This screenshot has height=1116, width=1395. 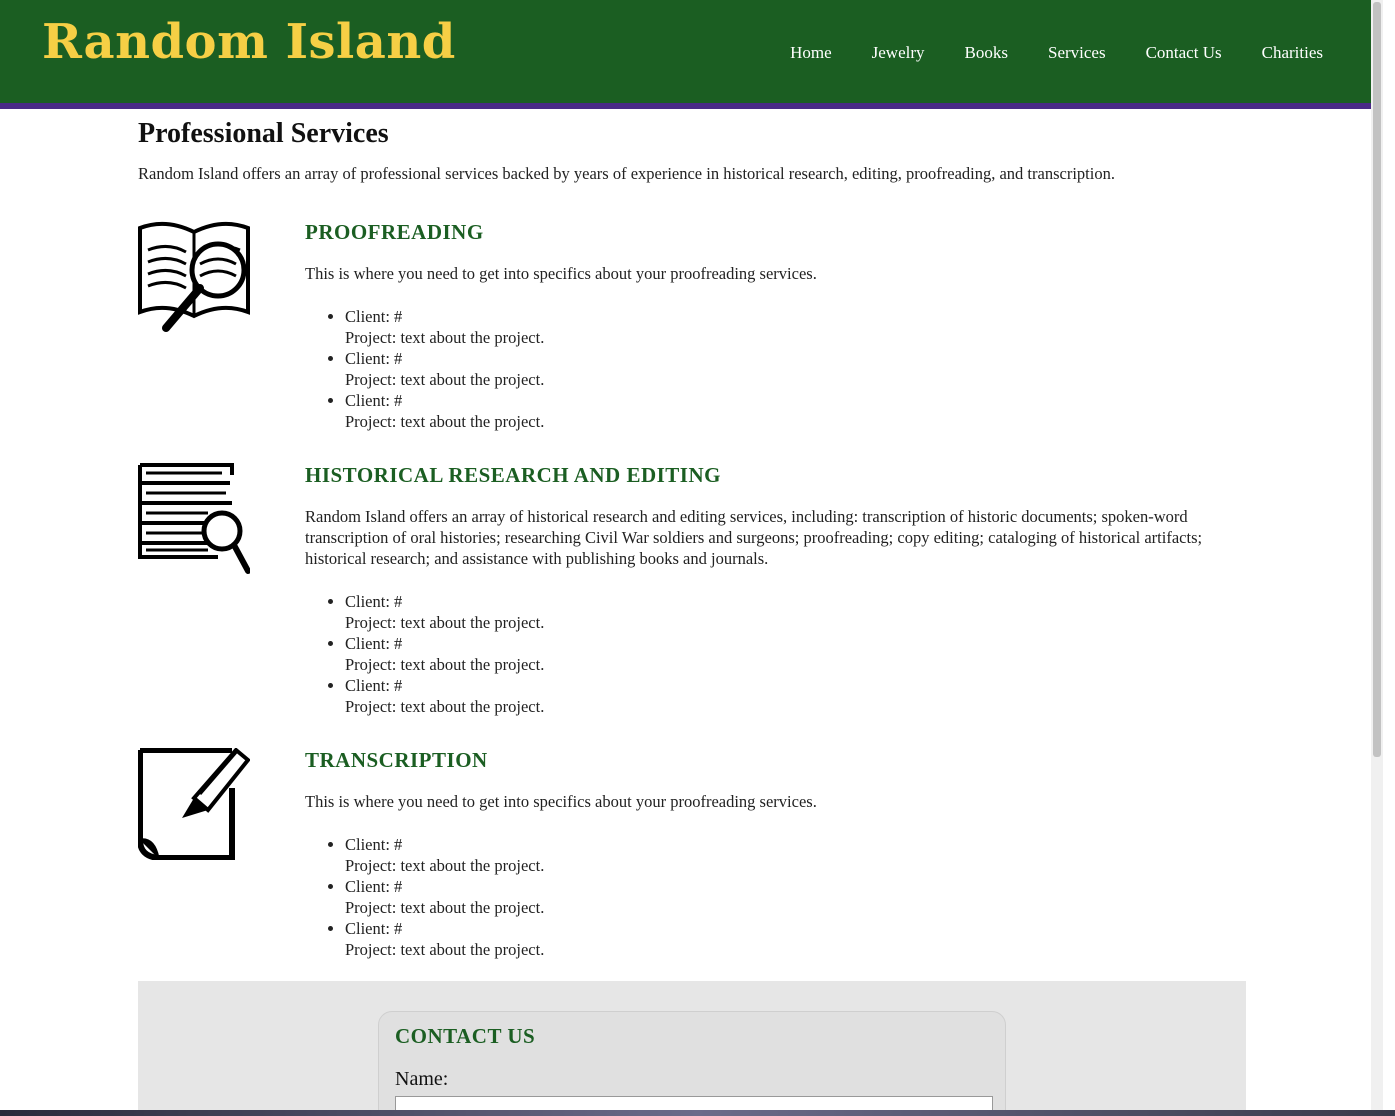 I want to click on contact-heading: CONTACT US, so click(x=465, y=1036).